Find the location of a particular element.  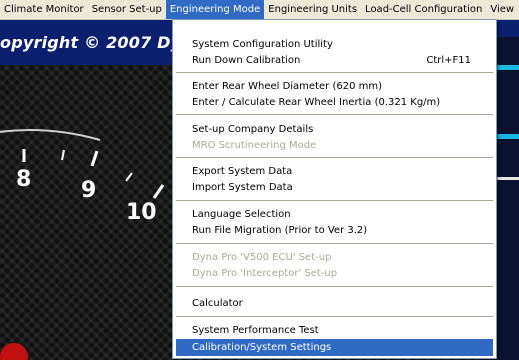

menu-item-calculator: Calculator is located at coordinates (334, 303).